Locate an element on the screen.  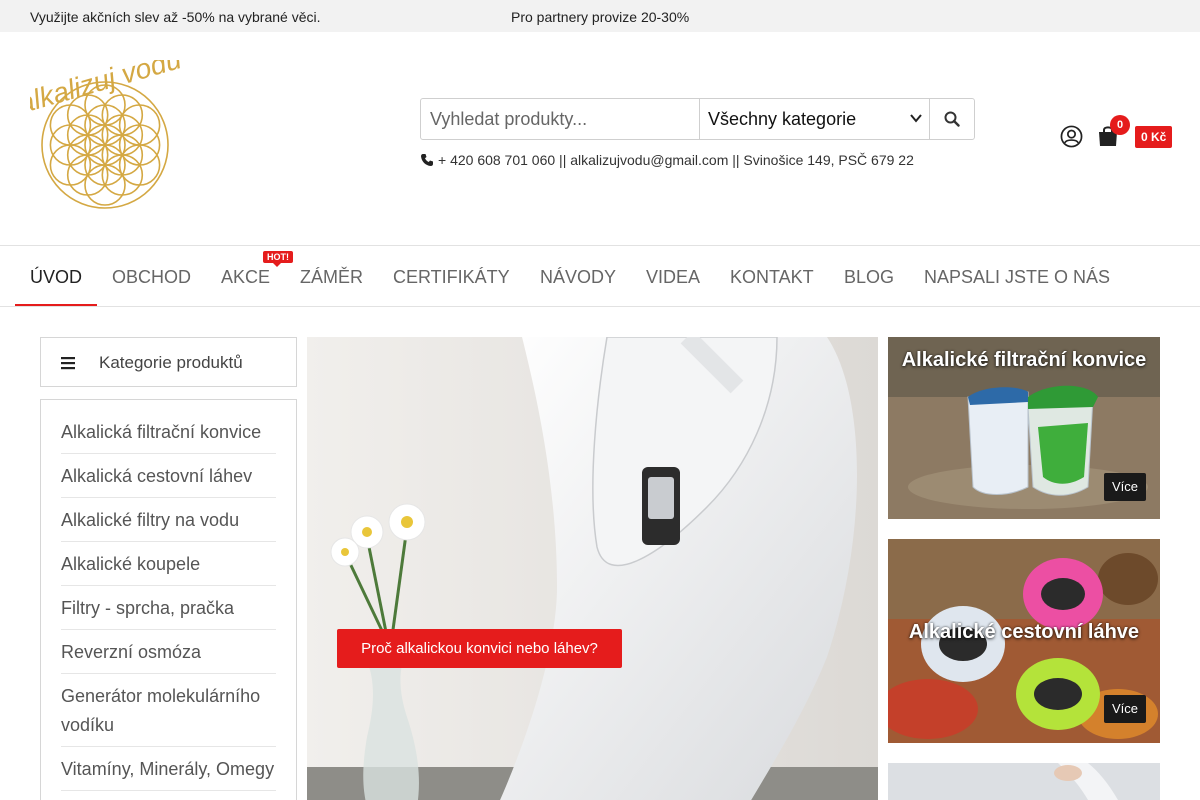
hero-cta-button: Proč alkalickou konvici nebo láhev? is located at coordinates (479, 648).